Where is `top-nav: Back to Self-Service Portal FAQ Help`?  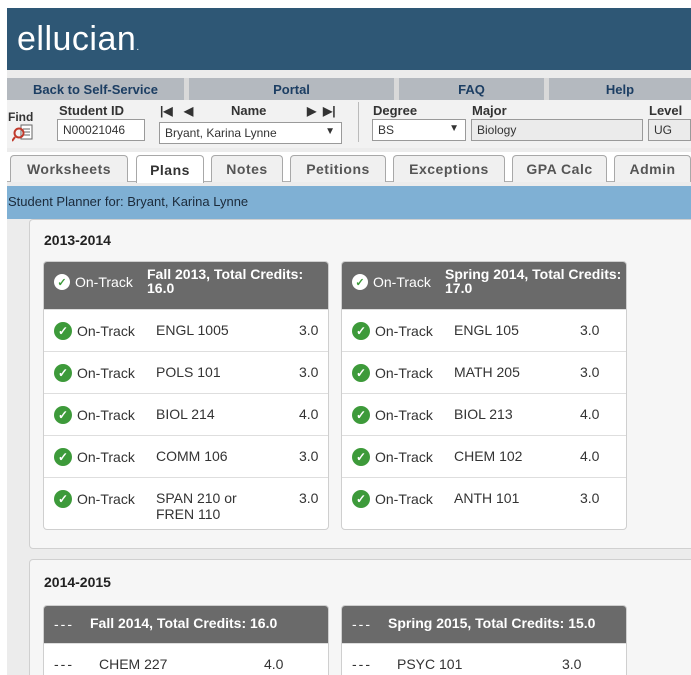
top-nav: Back to Self-Service Portal FAQ Help is located at coordinates (349, 89).